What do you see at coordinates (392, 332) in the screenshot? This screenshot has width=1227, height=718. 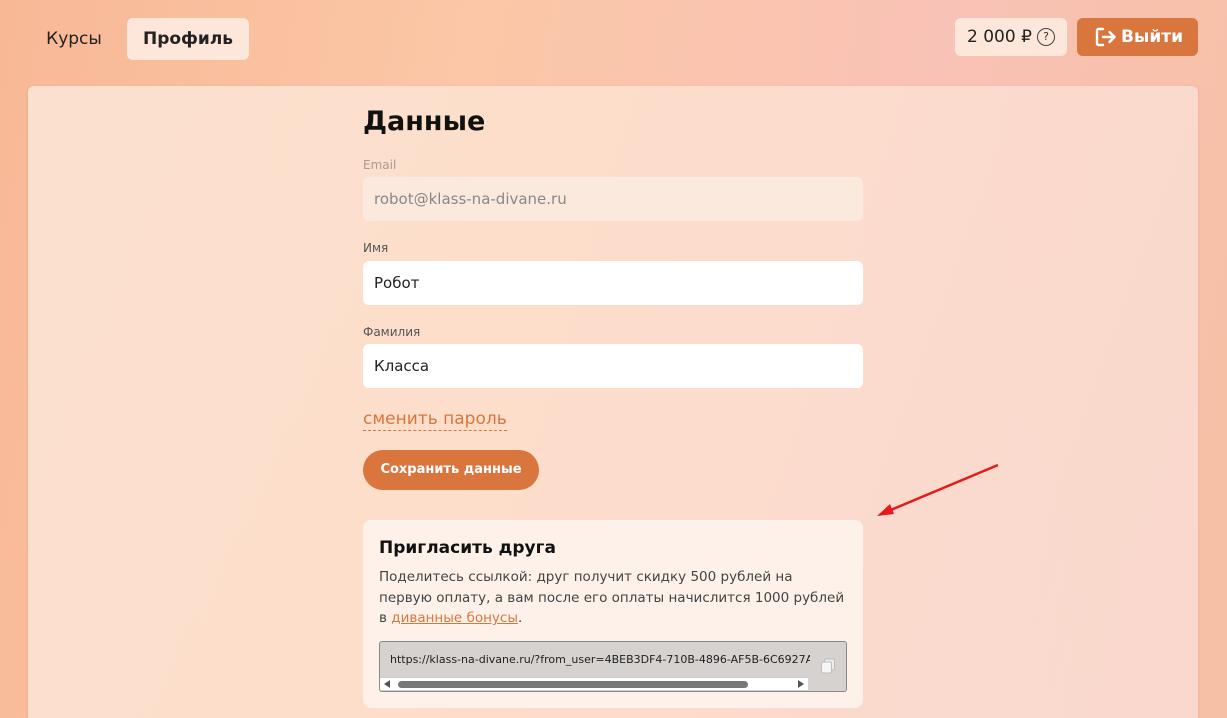 I see `surname-label: Фамилия` at bounding box center [392, 332].